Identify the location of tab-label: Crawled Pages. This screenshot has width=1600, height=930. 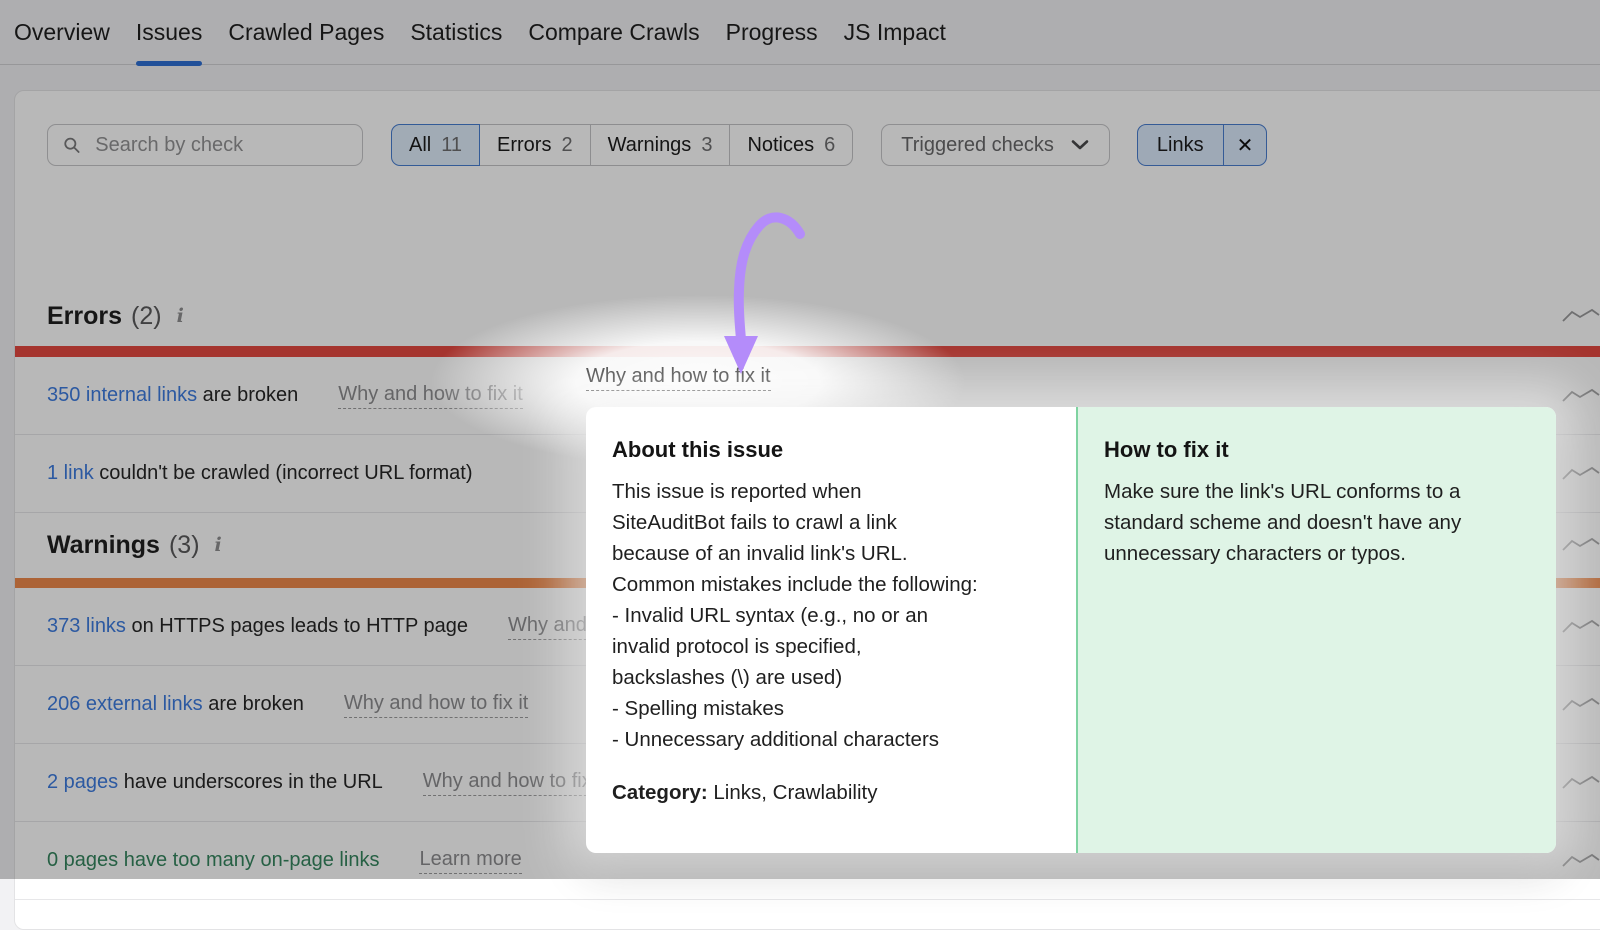
(306, 31).